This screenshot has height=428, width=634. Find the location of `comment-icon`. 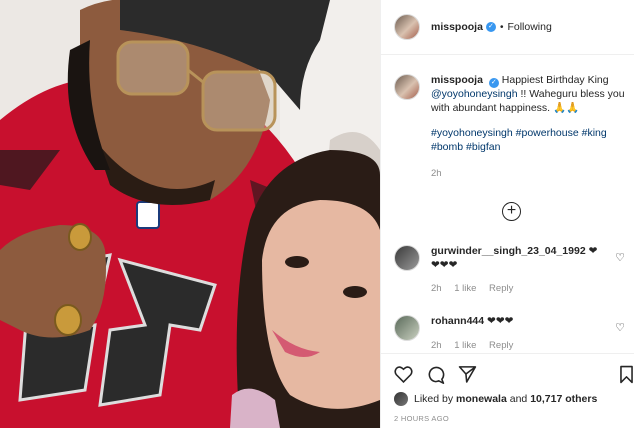

comment-icon is located at coordinates (435, 374).